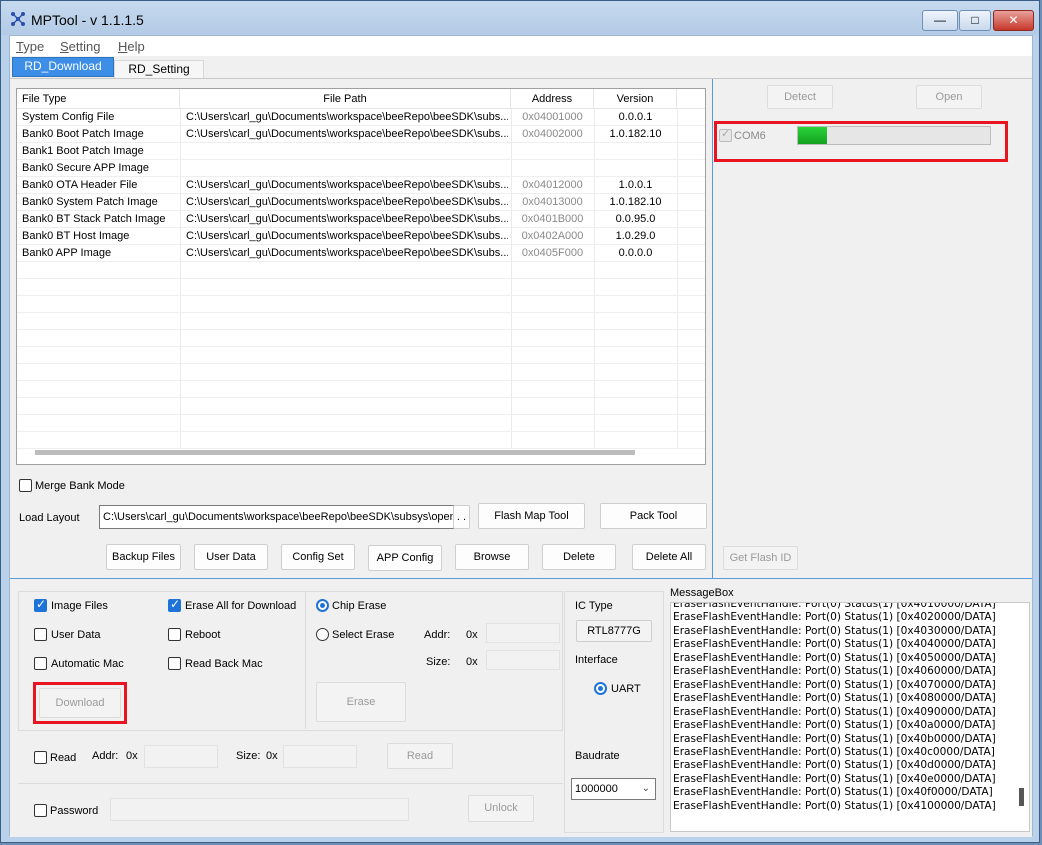 Image resolution: width=1042 pixels, height=845 pixels. Describe the element at coordinates (361, 702) in the screenshot. I see `erase-button: Erase` at that location.